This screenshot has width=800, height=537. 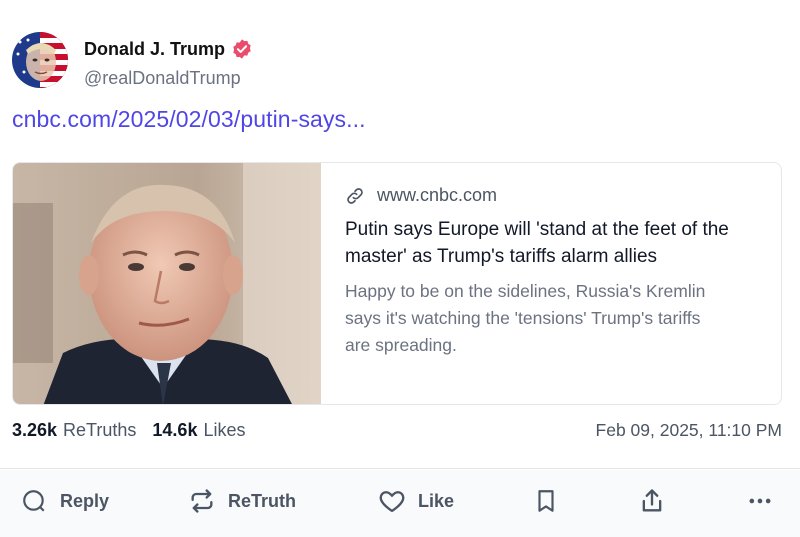 What do you see at coordinates (85, 500) in the screenshot?
I see `reply-label: Reply` at bounding box center [85, 500].